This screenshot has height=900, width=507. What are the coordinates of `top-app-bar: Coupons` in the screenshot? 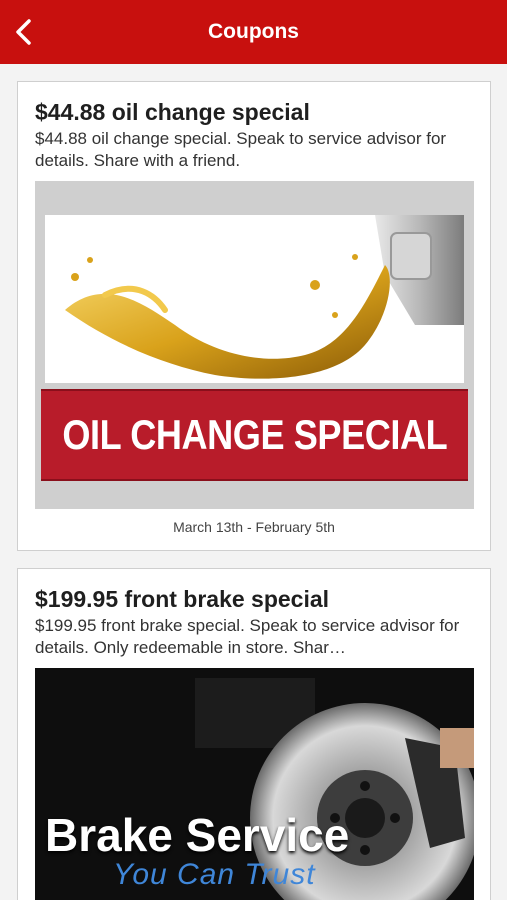 It's located at (253, 32).